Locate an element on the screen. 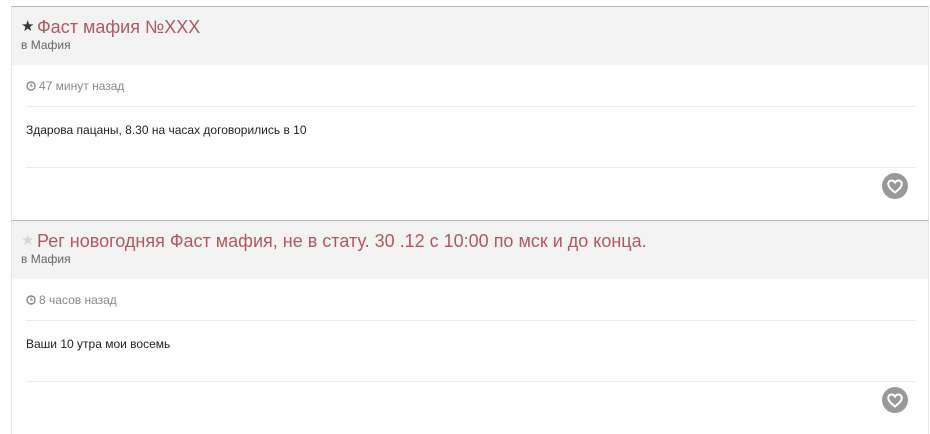  post-time: 47 минут назад is located at coordinates (82, 85).